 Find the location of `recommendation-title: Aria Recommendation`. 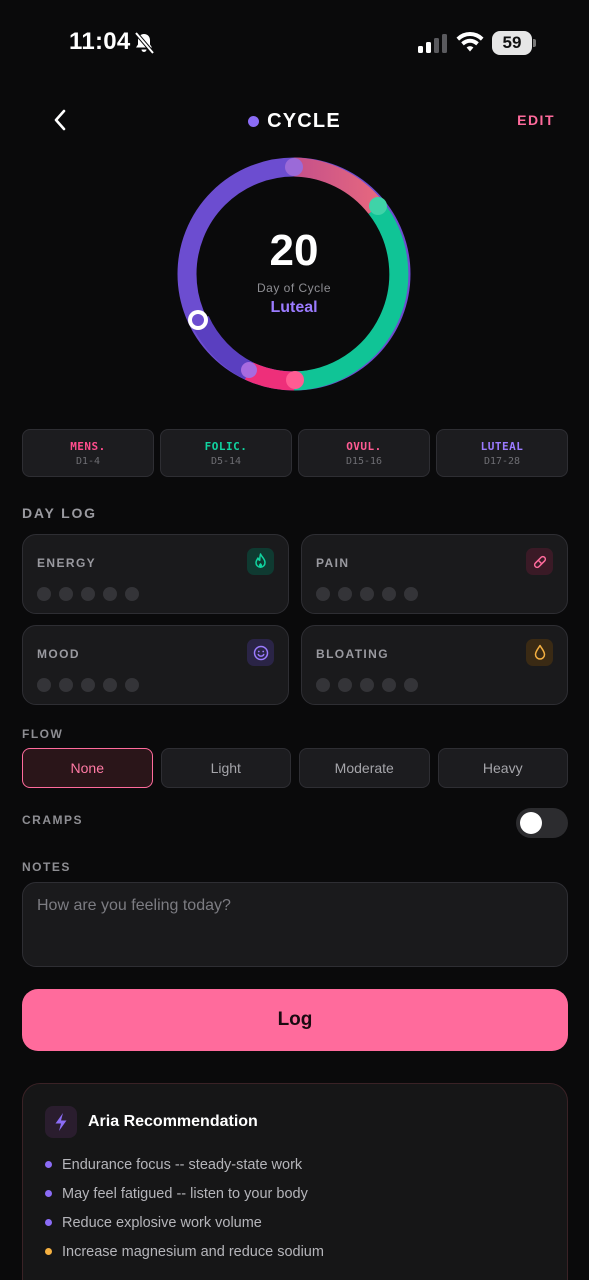

recommendation-title: Aria Recommendation is located at coordinates (173, 1121).